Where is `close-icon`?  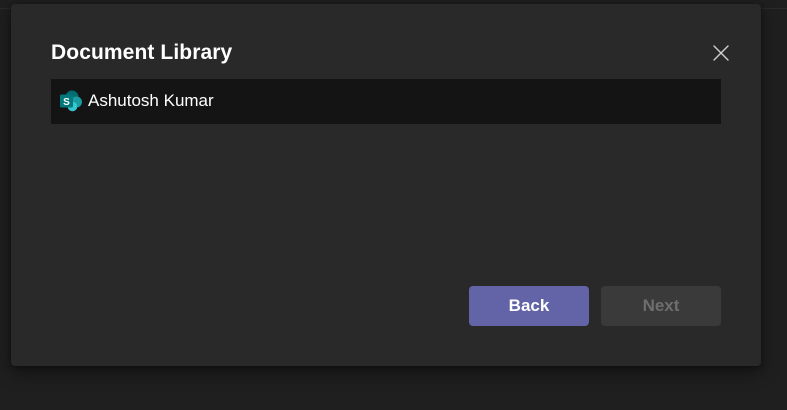
close-icon is located at coordinates (721, 53).